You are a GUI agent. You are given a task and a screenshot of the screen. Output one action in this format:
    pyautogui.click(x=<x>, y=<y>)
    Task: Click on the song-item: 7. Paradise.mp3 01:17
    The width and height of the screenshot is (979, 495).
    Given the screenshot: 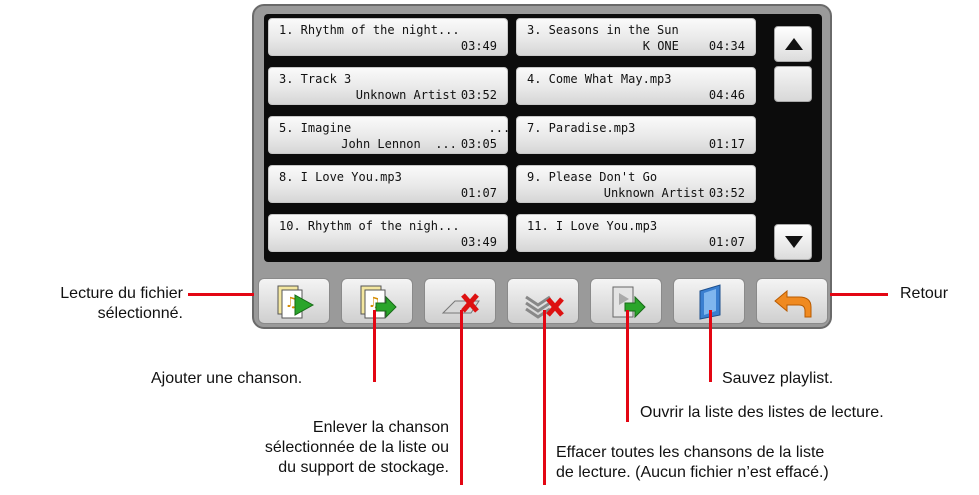 What is the action you would take?
    pyautogui.click(x=636, y=135)
    